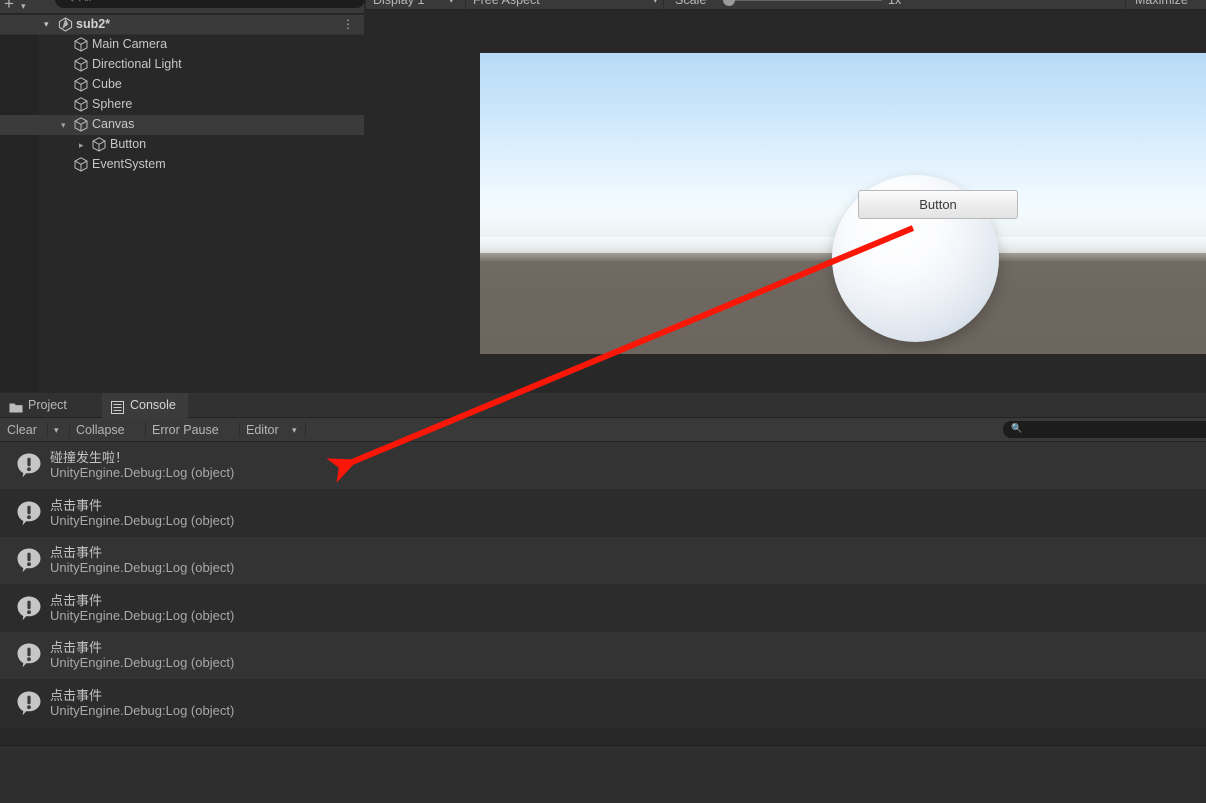  What do you see at coordinates (19, 7) in the screenshot?
I see `create-object-button: + ▾` at bounding box center [19, 7].